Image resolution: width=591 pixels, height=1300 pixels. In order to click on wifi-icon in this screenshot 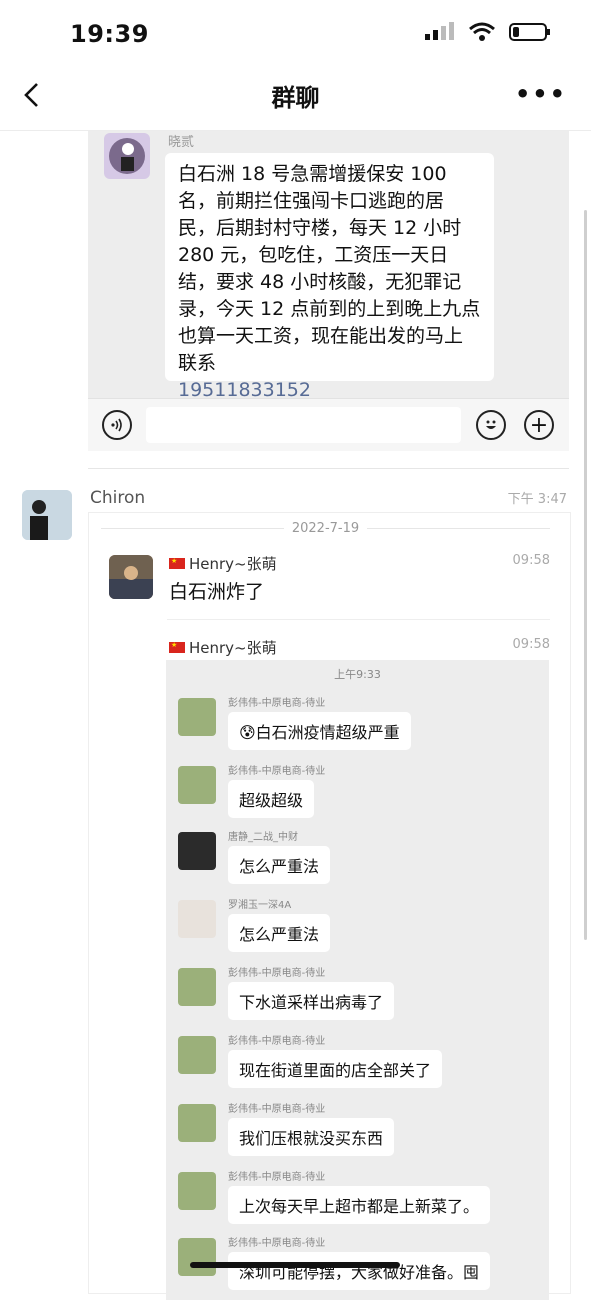, I will do `click(482, 31)`.